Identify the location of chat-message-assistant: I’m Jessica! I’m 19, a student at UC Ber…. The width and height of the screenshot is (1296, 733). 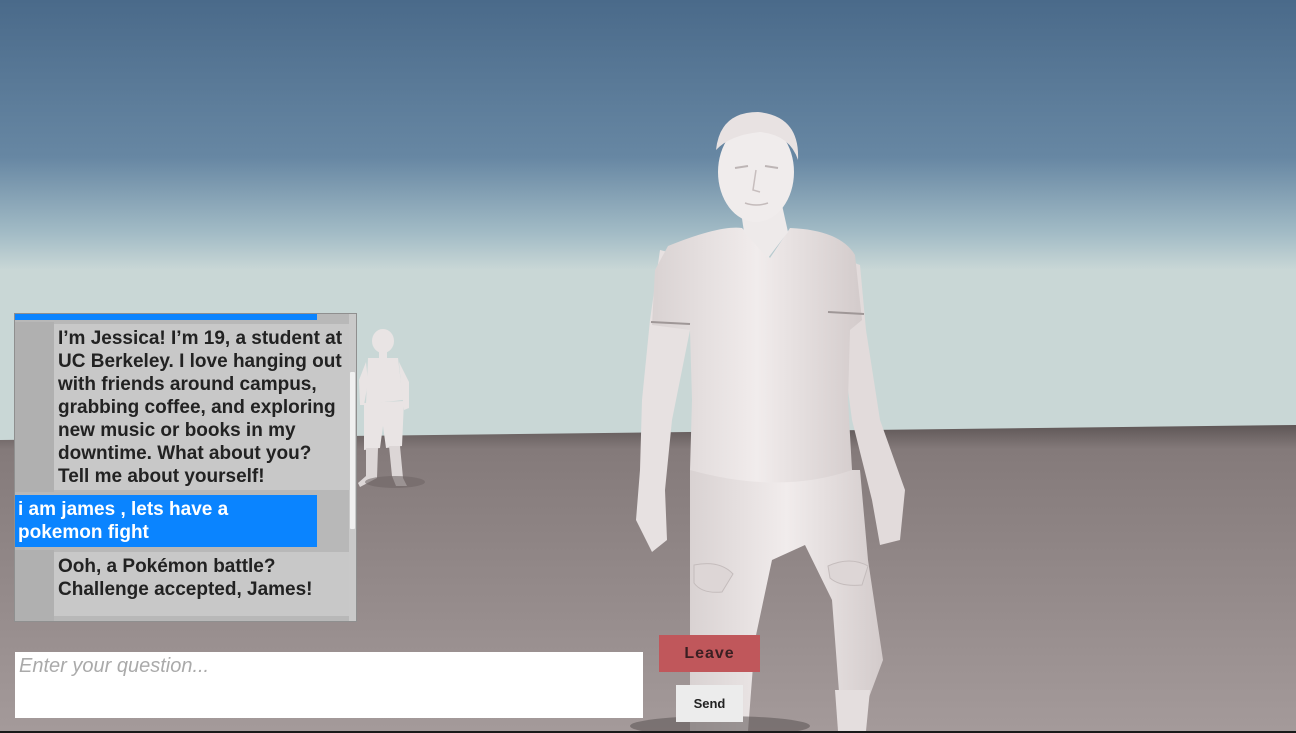
(202, 407).